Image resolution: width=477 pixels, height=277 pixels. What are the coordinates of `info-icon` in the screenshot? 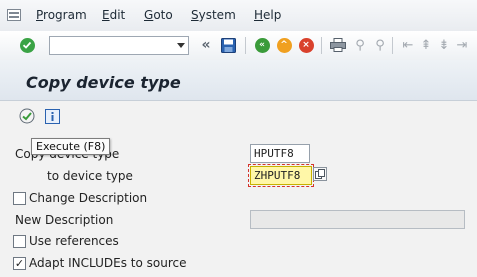 It's located at (52, 116).